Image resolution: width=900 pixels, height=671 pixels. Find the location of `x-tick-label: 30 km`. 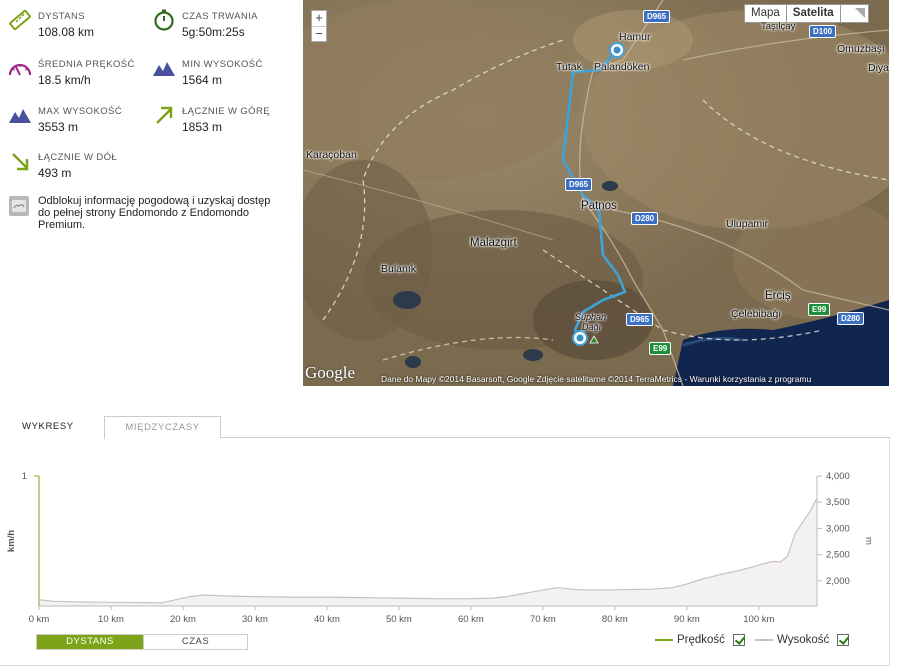

x-tick-label: 30 km is located at coordinates (255, 619).